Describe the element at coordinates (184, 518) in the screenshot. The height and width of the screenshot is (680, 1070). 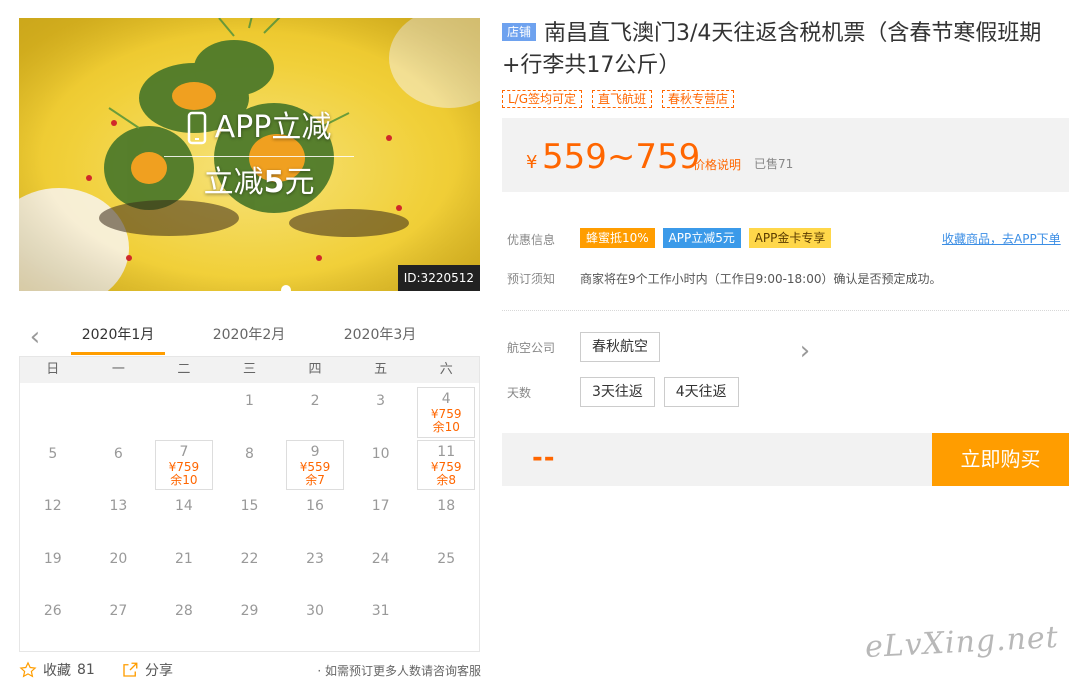
I see `calendar-day: 14` at that location.